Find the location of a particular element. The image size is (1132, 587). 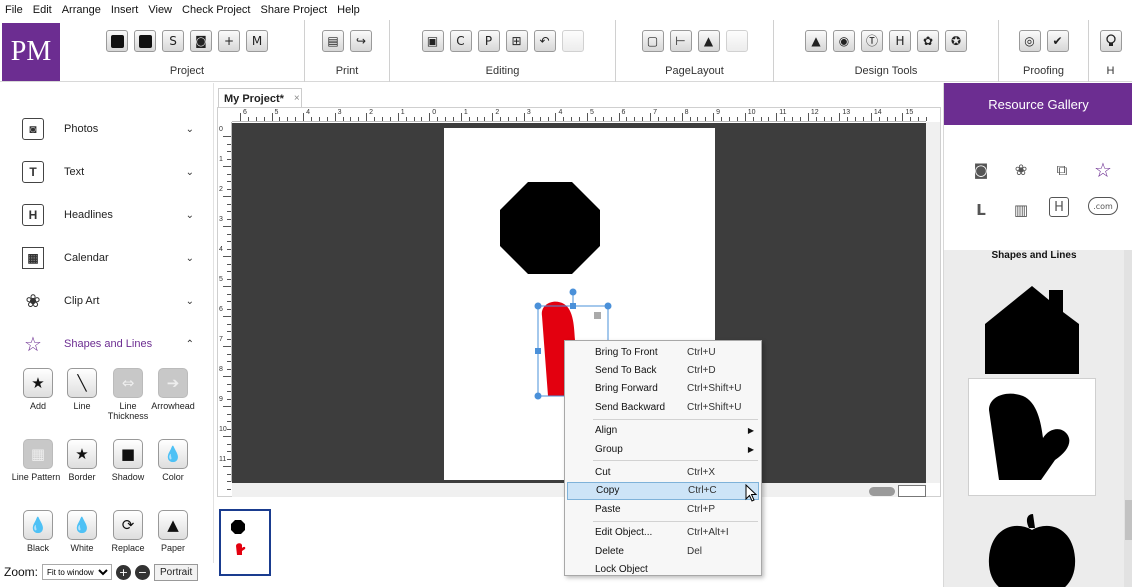

undo-icon: ↶ is located at coordinates (544, 41).